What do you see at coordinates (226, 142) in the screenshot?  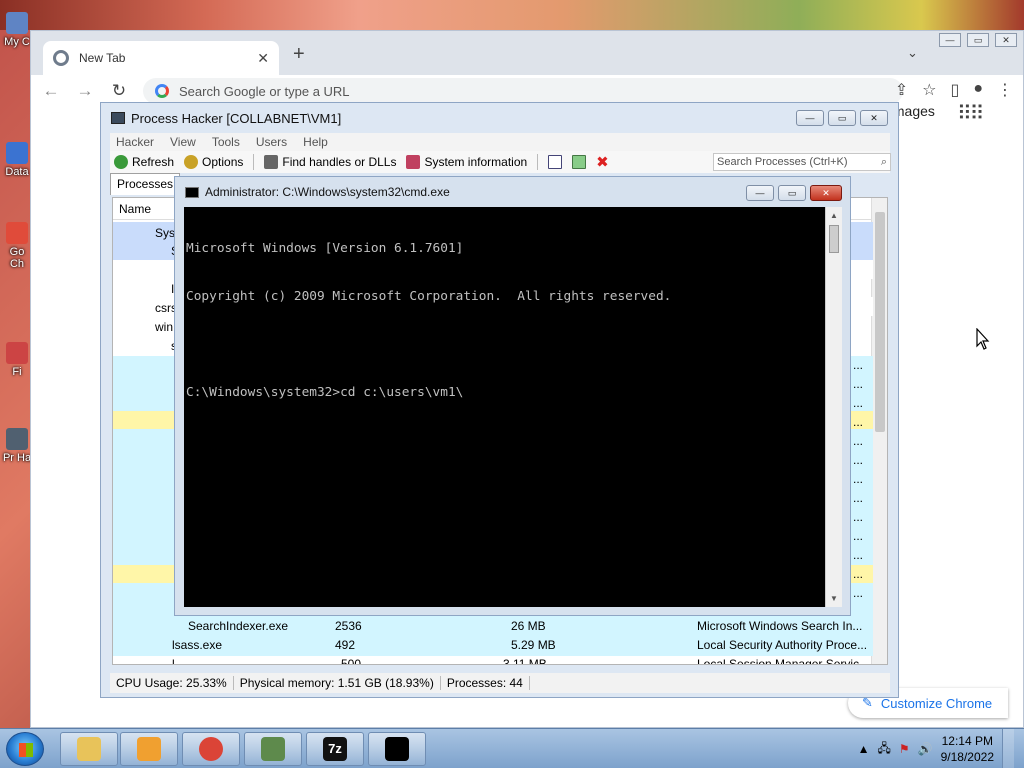 I see `menu-tools: Tools` at bounding box center [226, 142].